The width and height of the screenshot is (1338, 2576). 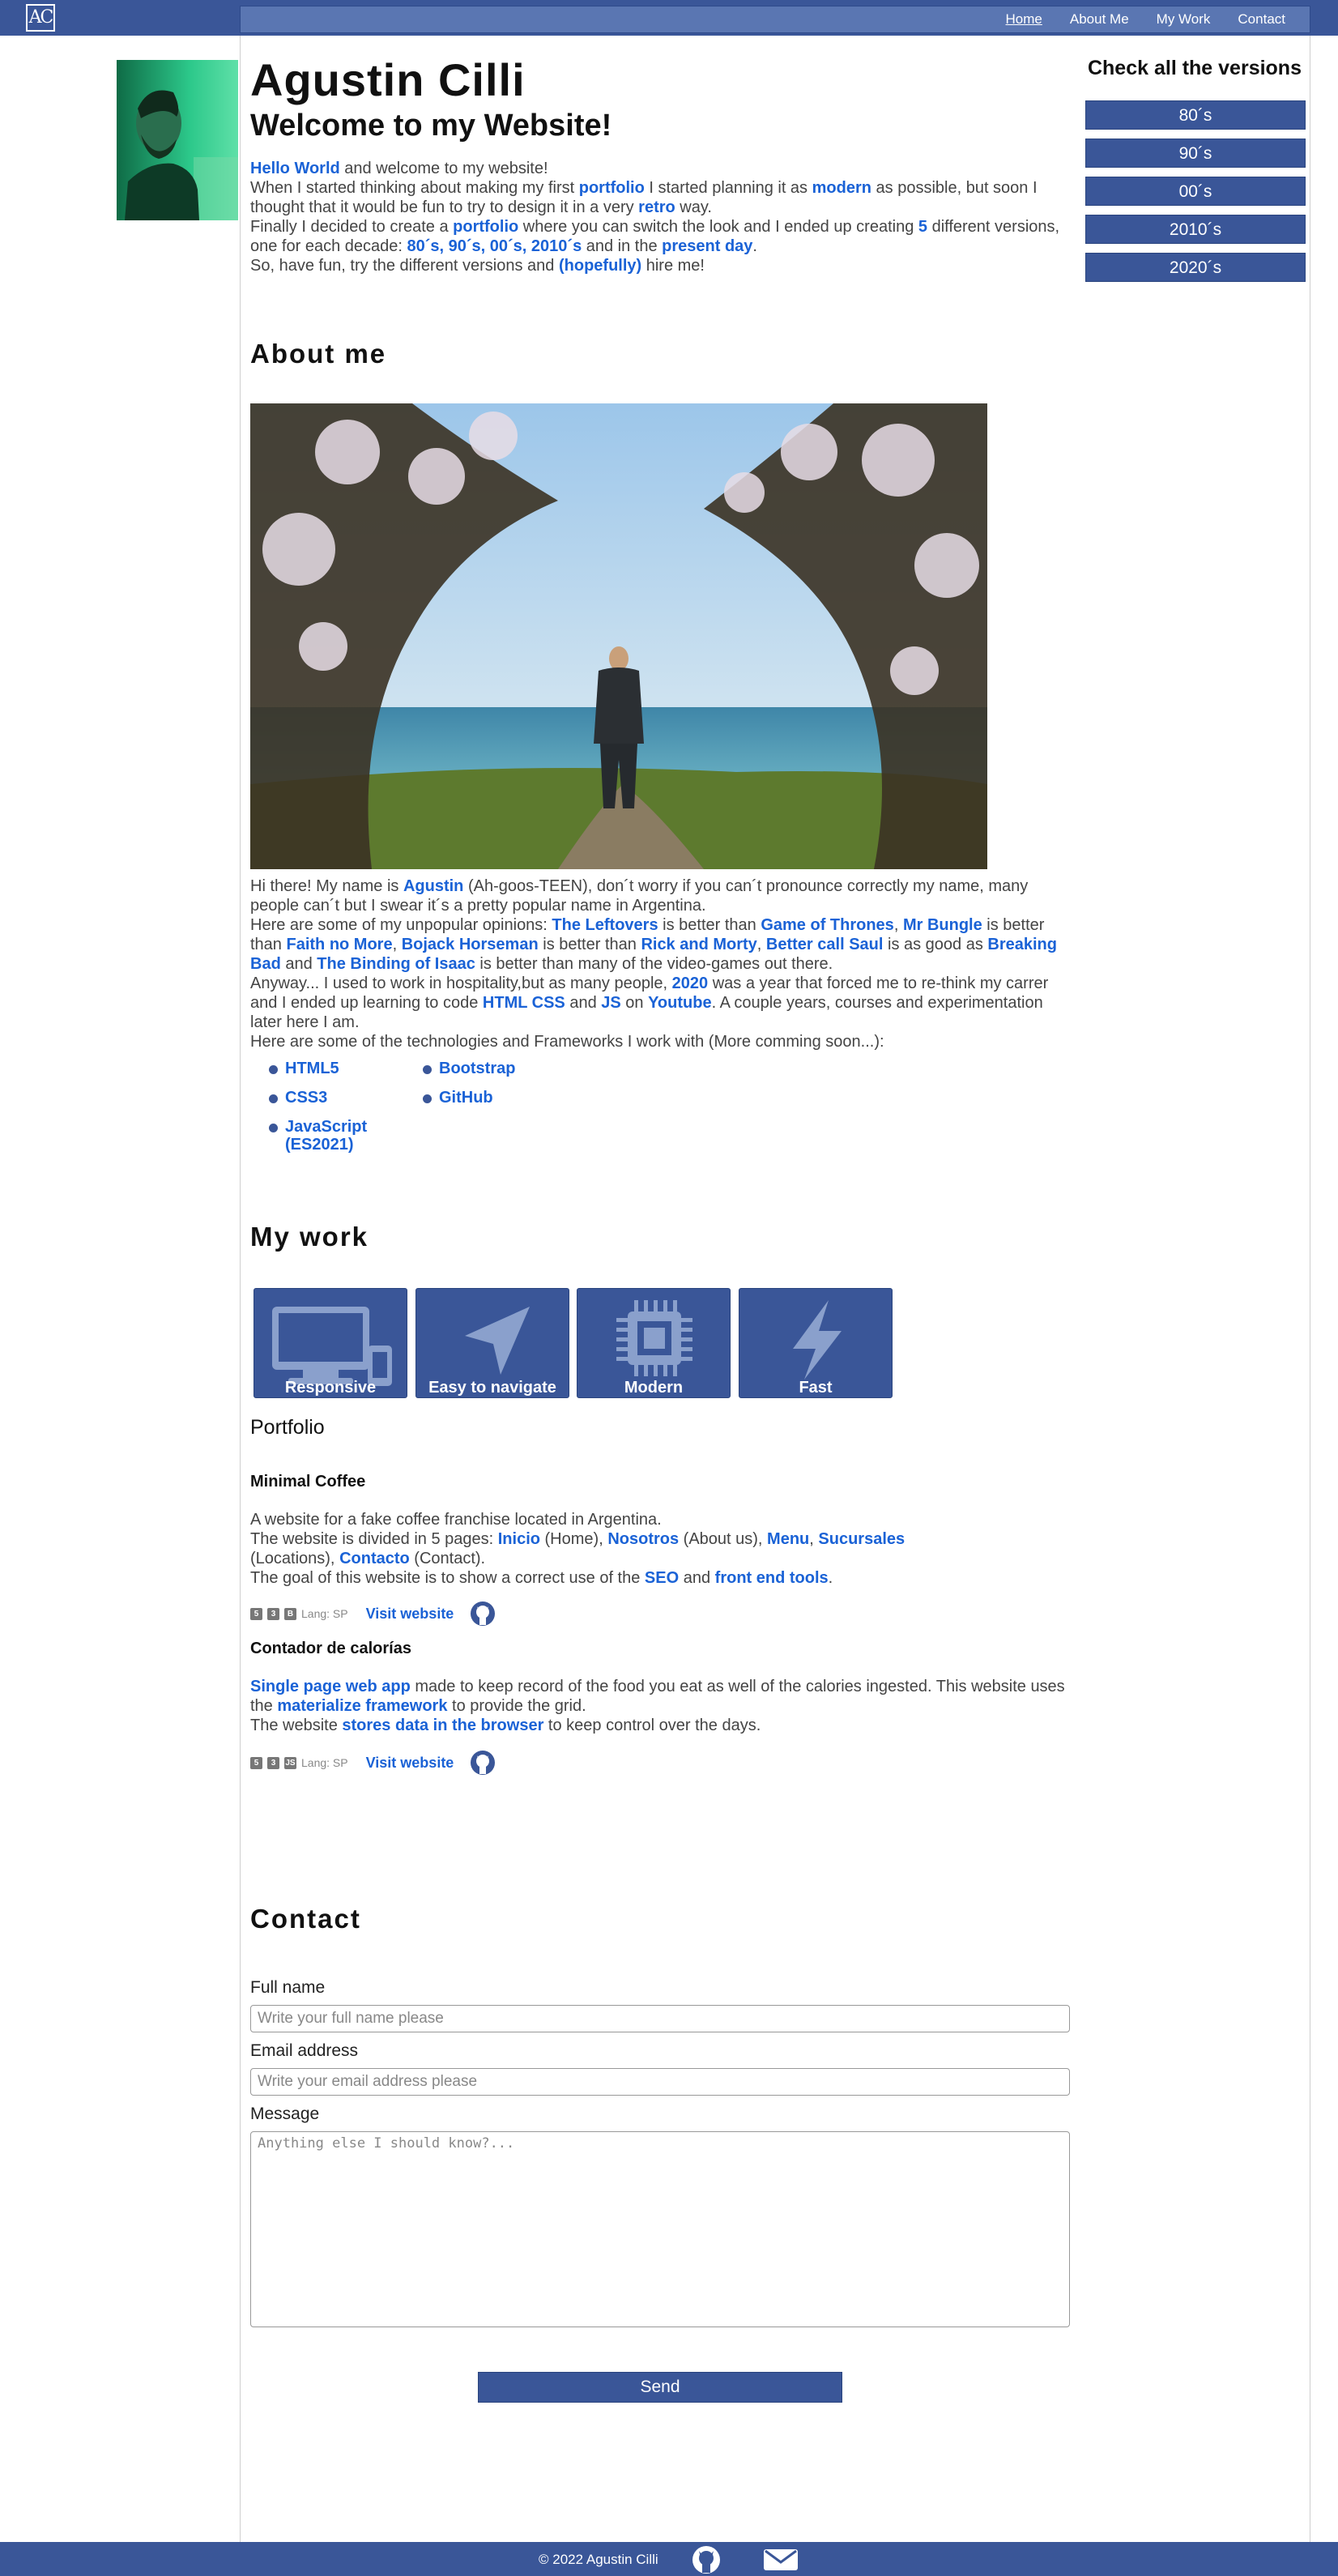 I want to click on present-day-link: present day, so click(x=707, y=246).